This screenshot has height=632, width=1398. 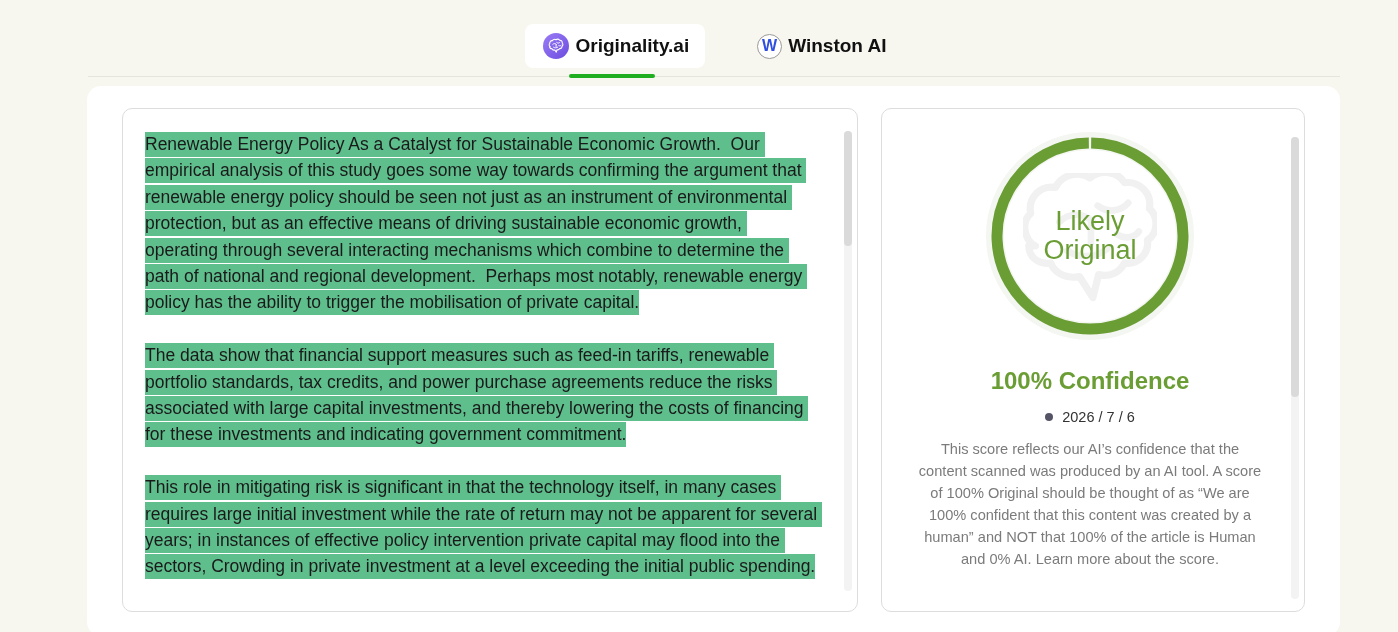 What do you see at coordinates (1090, 504) in the screenshot?
I see `score-description: This score reflects our AI’s confidence that the content scanned was produced by an AI tool. A score of 100% Original should be thought of as “We are 100% confident that this content was created by a human” and NOT that 100% of the article is Human and 0% AI. Learn more about the score.` at bounding box center [1090, 504].